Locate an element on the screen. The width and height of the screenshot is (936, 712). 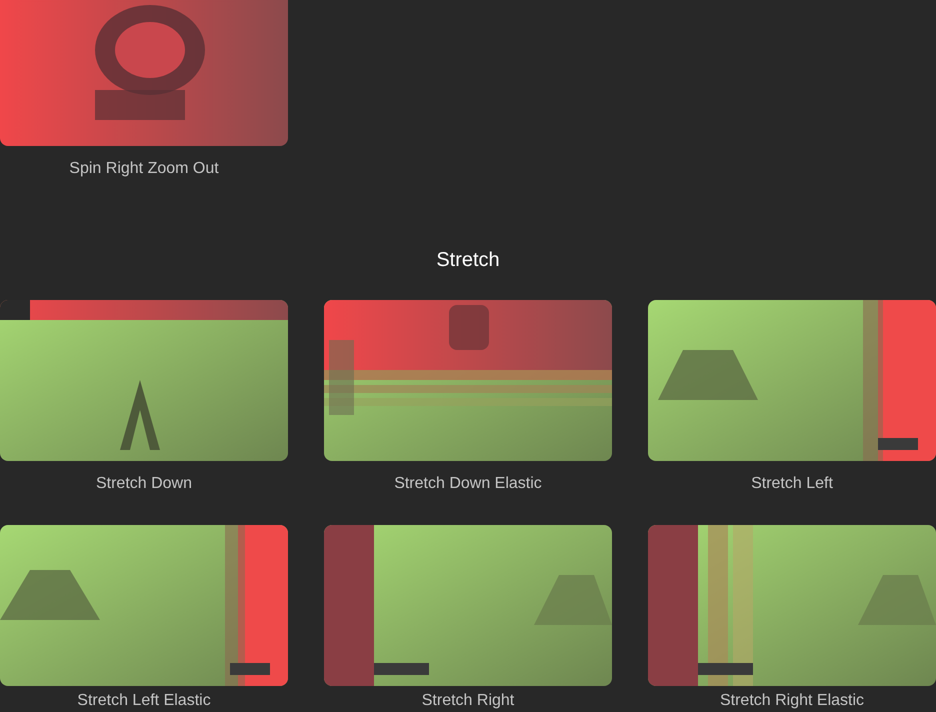
item-label: Stretch Down is located at coordinates (144, 484).